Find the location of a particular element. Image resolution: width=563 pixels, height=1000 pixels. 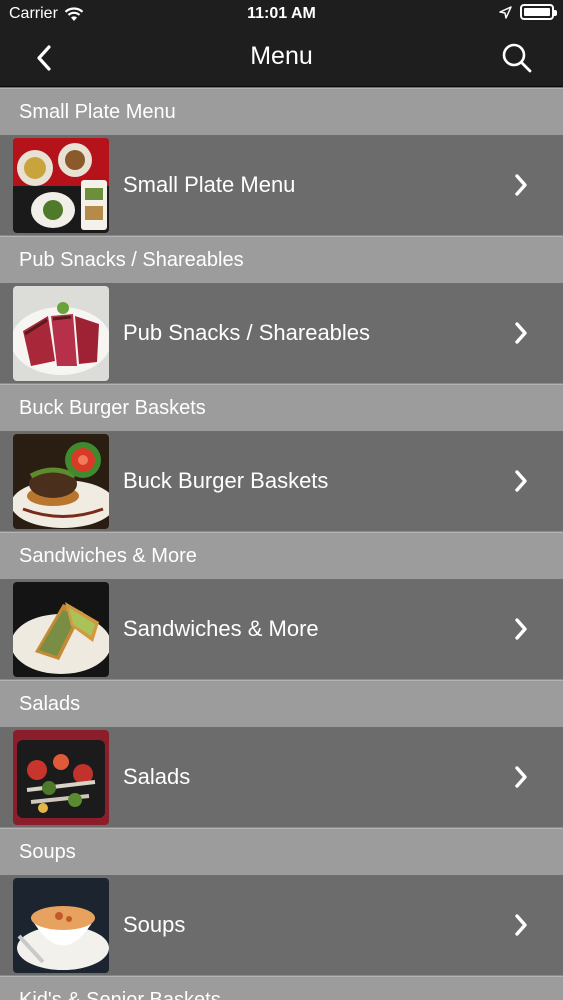

menu-item-label: Sandwiches & More is located at coordinates (221, 628).